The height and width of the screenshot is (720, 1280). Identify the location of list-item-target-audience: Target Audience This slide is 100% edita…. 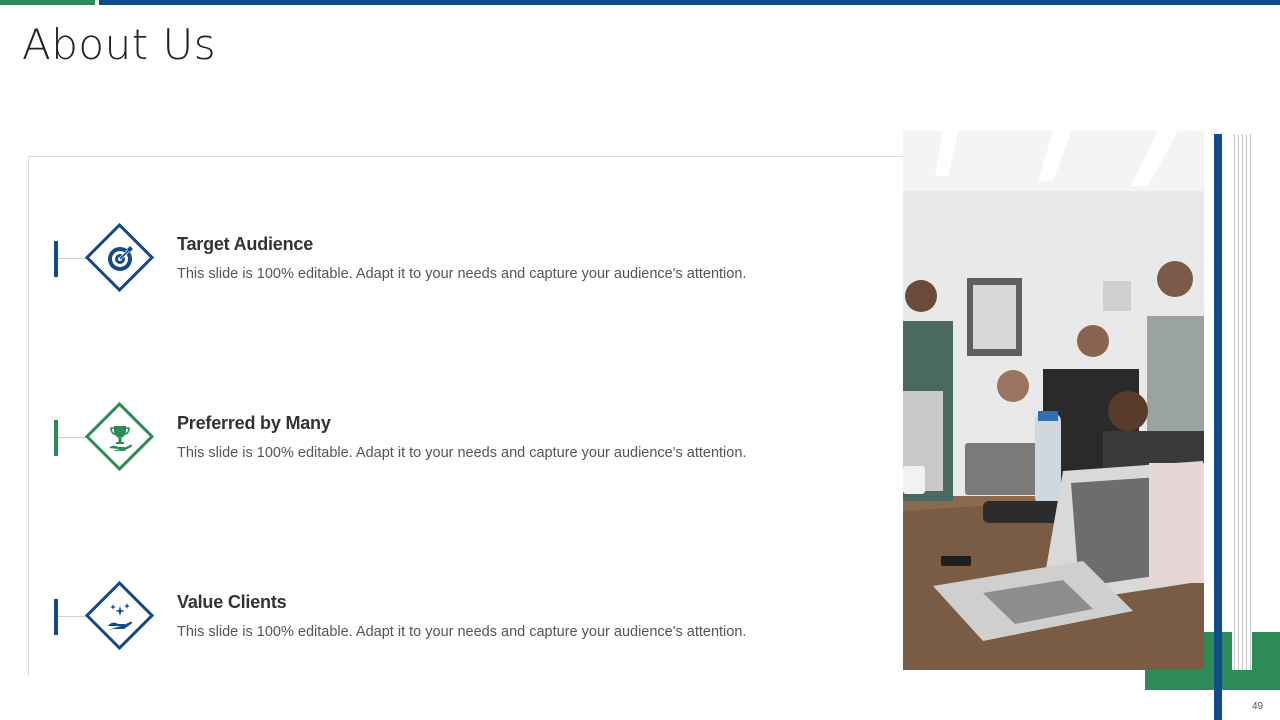
(469, 262).